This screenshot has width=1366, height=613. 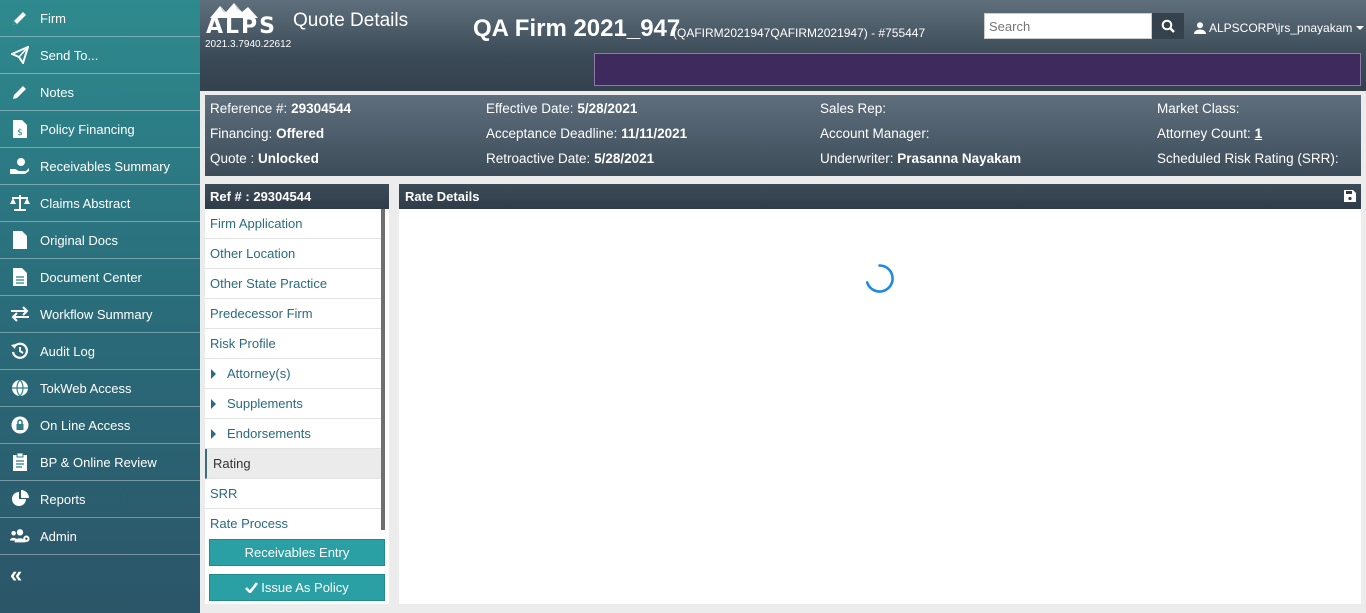 I want to click on page-title: Quote Details, so click(x=351, y=20).